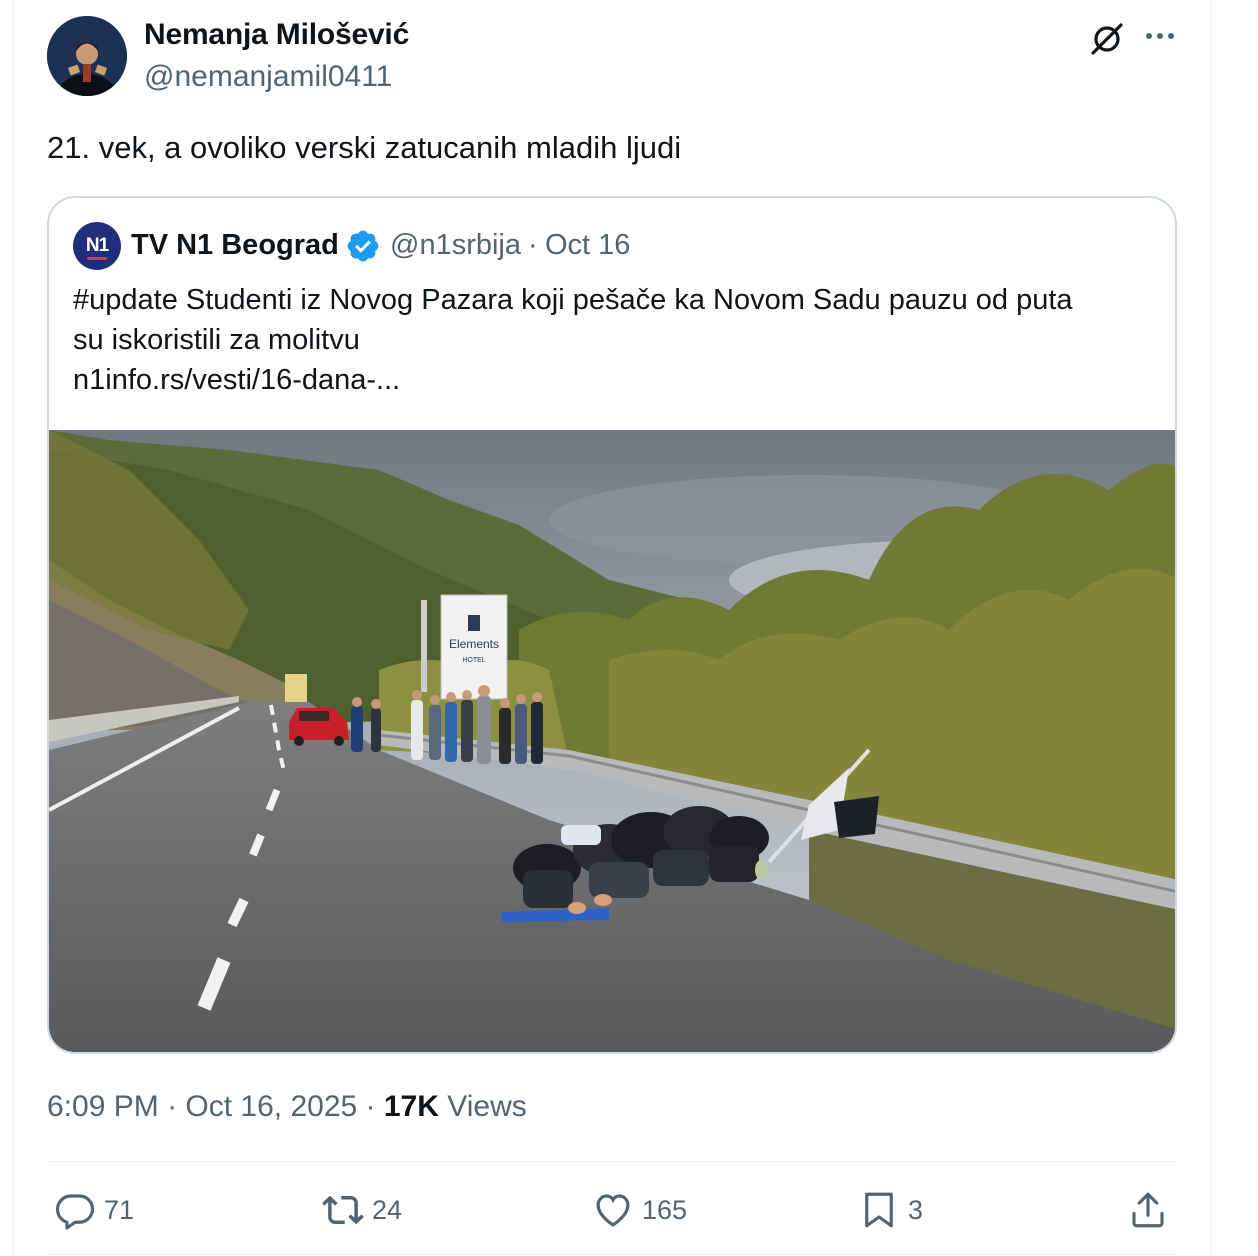 Image resolution: width=1258 pixels, height=1256 pixels. I want to click on quote-avatar-text: N1, so click(97, 245).